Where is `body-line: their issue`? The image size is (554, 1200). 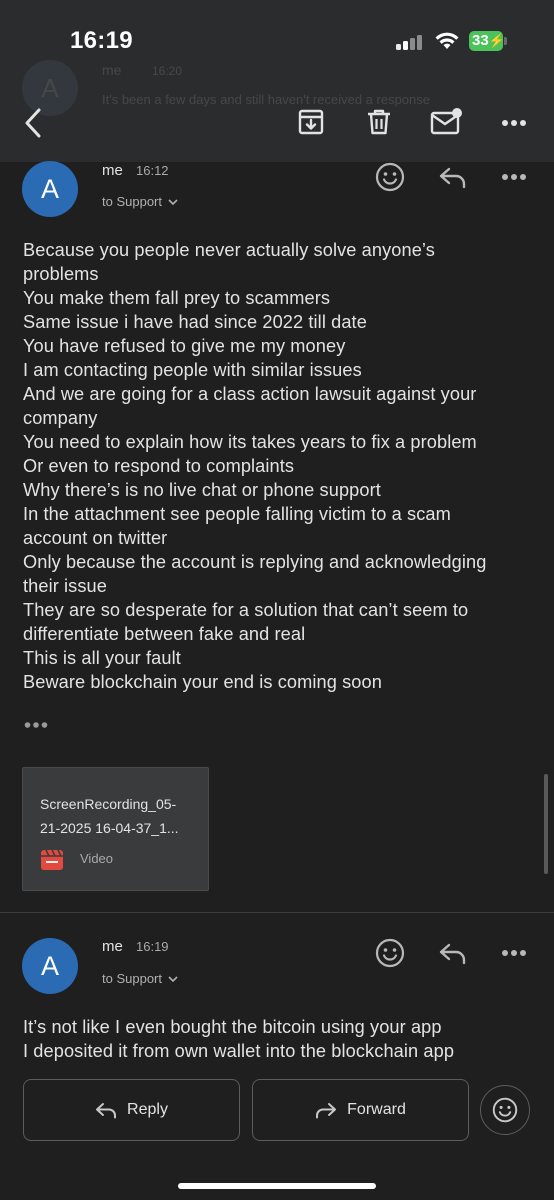 body-line: their issue is located at coordinates (65, 586).